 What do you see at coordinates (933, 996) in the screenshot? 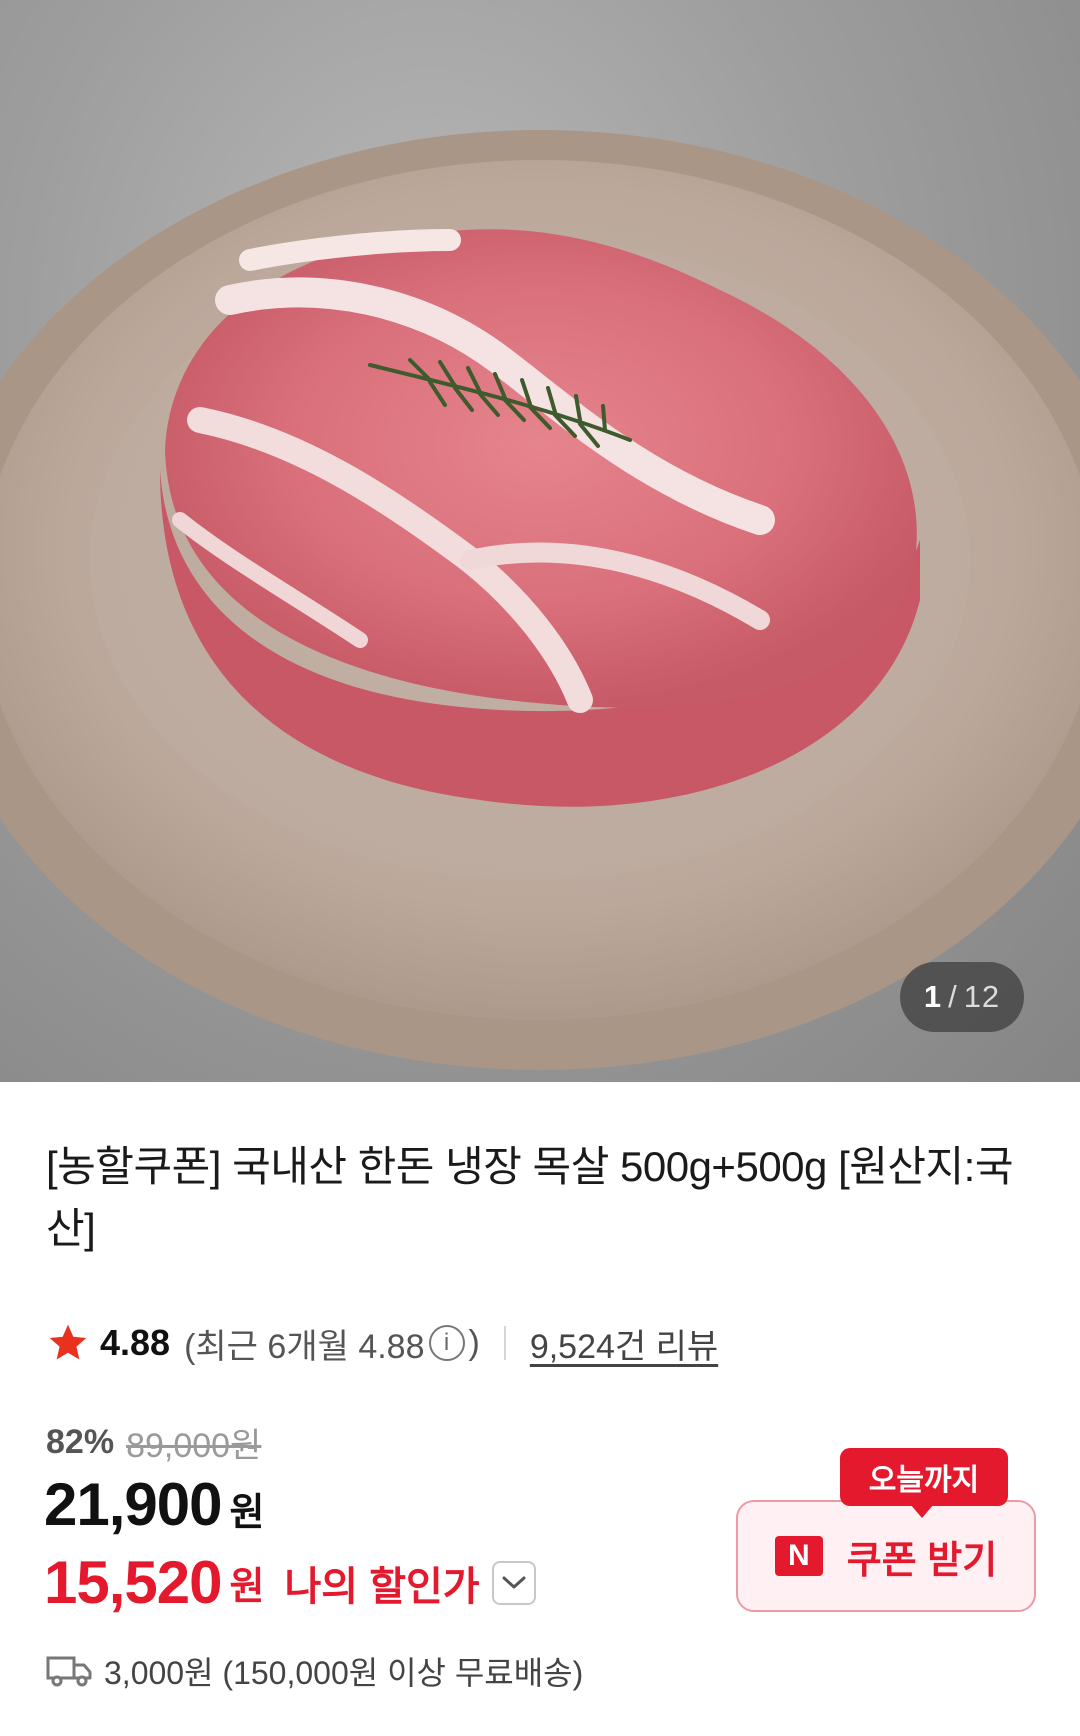
I see `image-counter-current: 1` at bounding box center [933, 996].